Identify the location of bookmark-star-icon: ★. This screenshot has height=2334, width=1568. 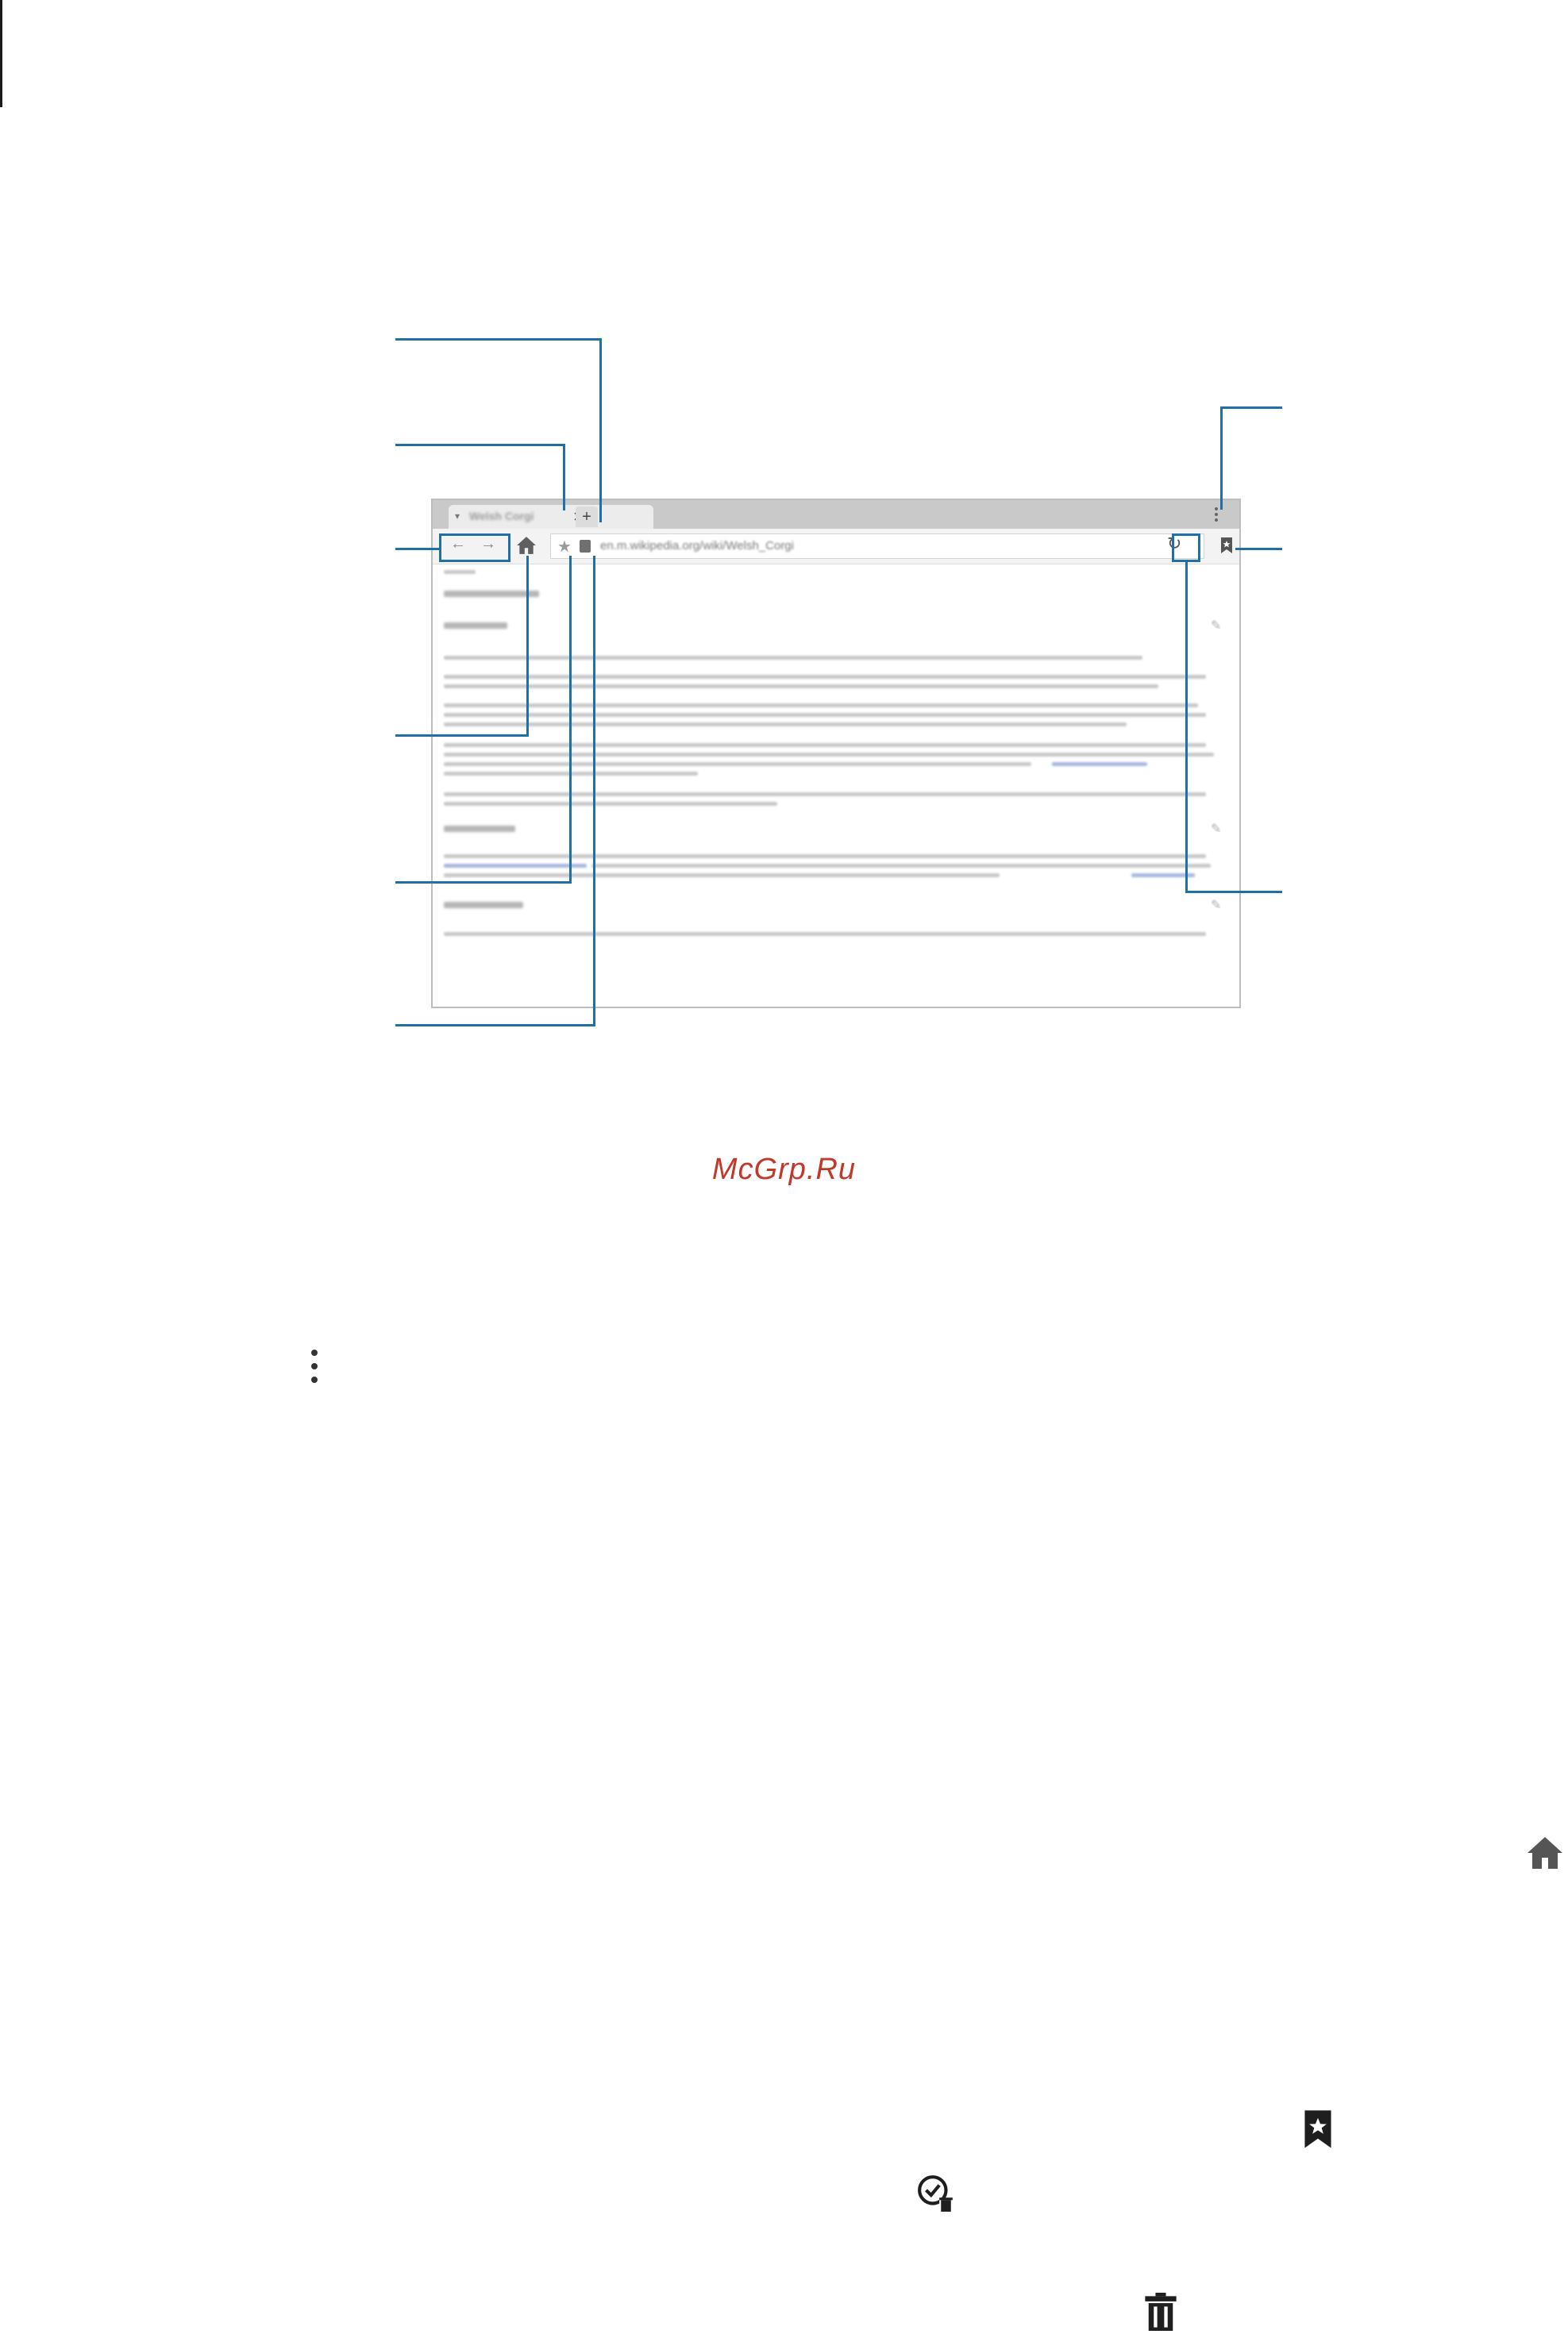
(564, 547).